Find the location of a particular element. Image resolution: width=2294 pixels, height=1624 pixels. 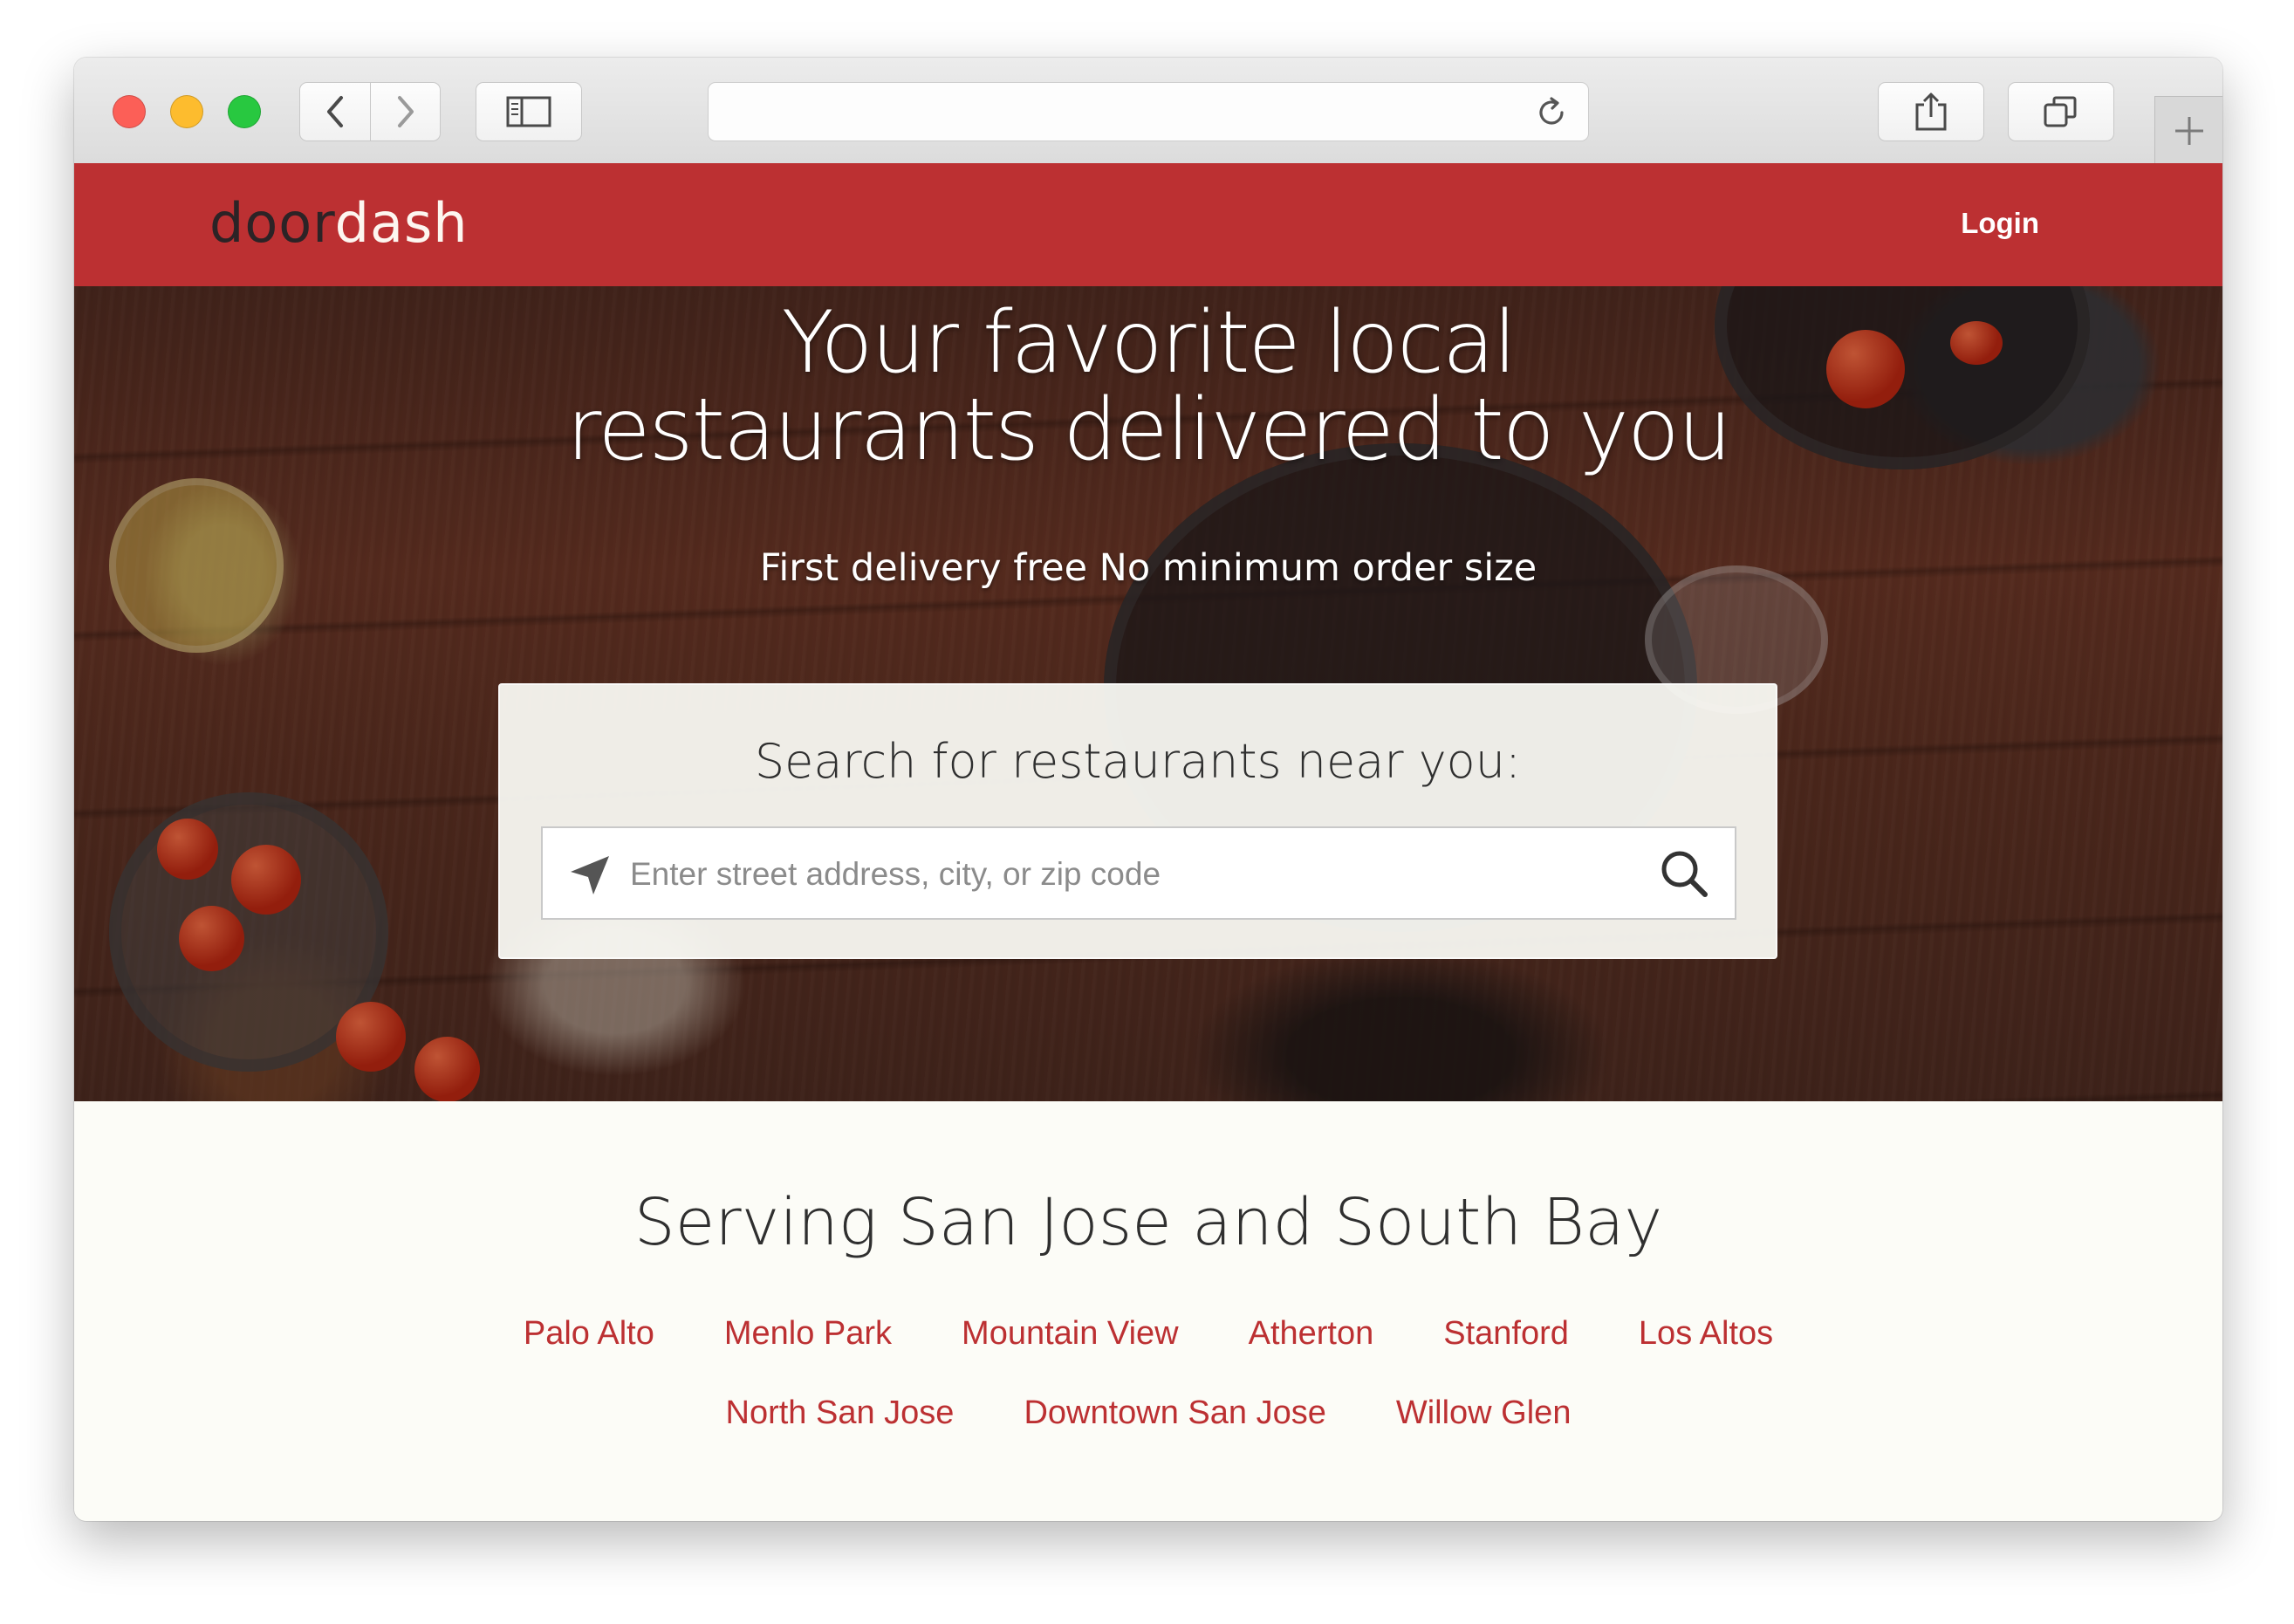

logo-text-dash: dash is located at coordinates (401, 223).